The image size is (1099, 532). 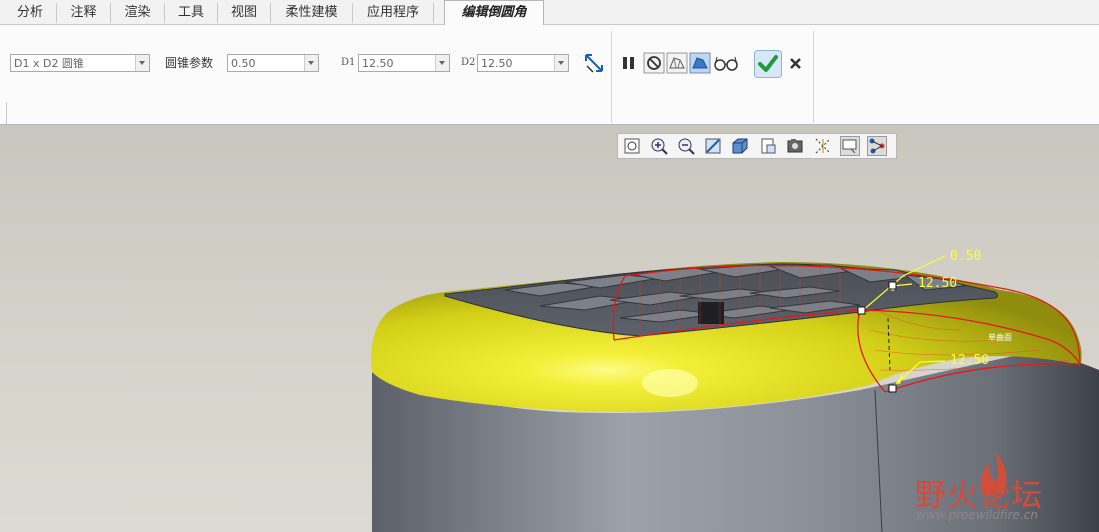 What do you see at coordinates (468, 62) in the screenshot?
I see `d2-label: D2` at bounding box center [468, 62].